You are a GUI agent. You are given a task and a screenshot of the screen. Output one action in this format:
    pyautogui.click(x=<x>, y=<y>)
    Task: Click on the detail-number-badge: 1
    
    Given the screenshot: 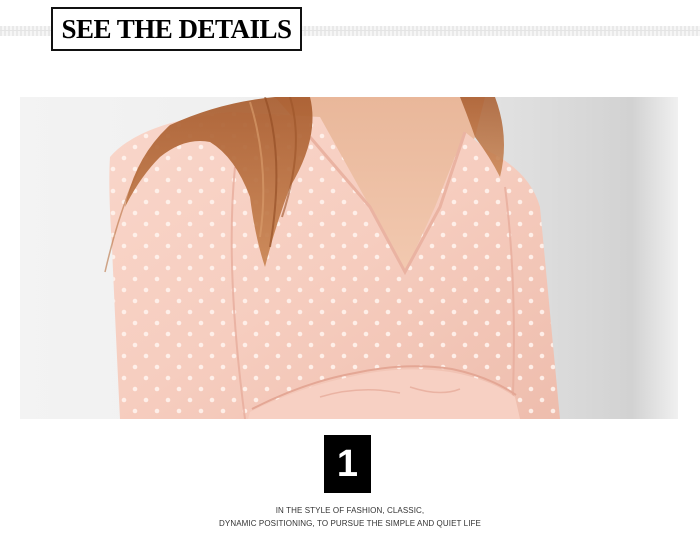 What is the action you would take?
    pyautogui.click(x=347, y=464)
    